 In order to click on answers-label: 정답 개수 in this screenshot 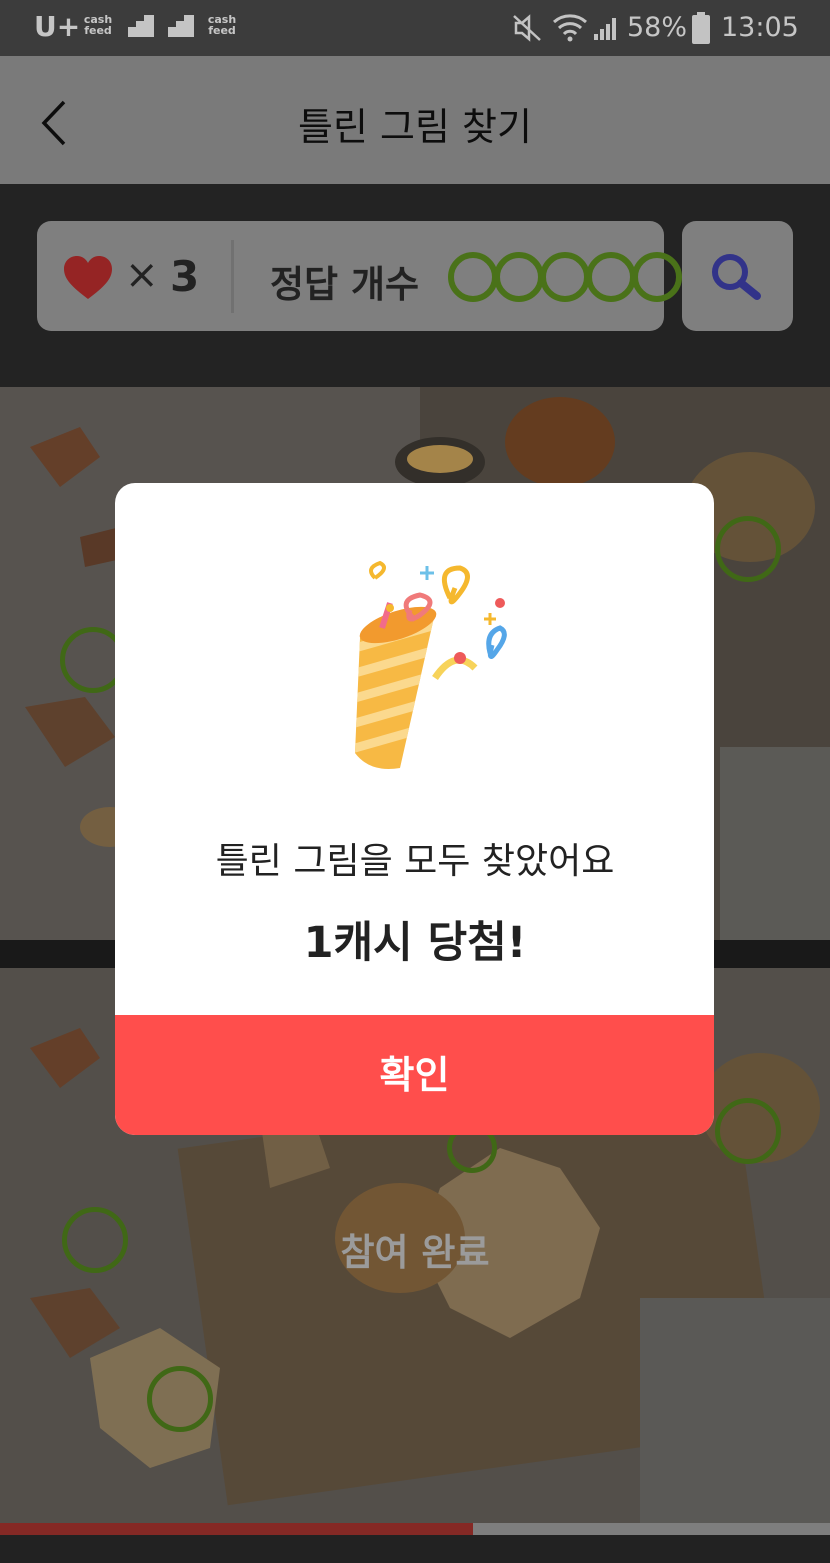, I will do `click(345, 284)`.